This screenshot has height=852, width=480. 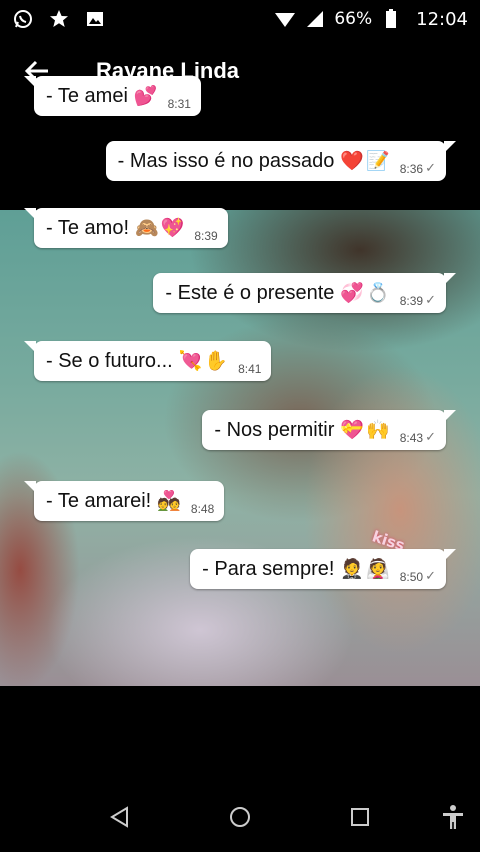 I want to click on message-text: - Te amarei!, so click(x=99, y=500).